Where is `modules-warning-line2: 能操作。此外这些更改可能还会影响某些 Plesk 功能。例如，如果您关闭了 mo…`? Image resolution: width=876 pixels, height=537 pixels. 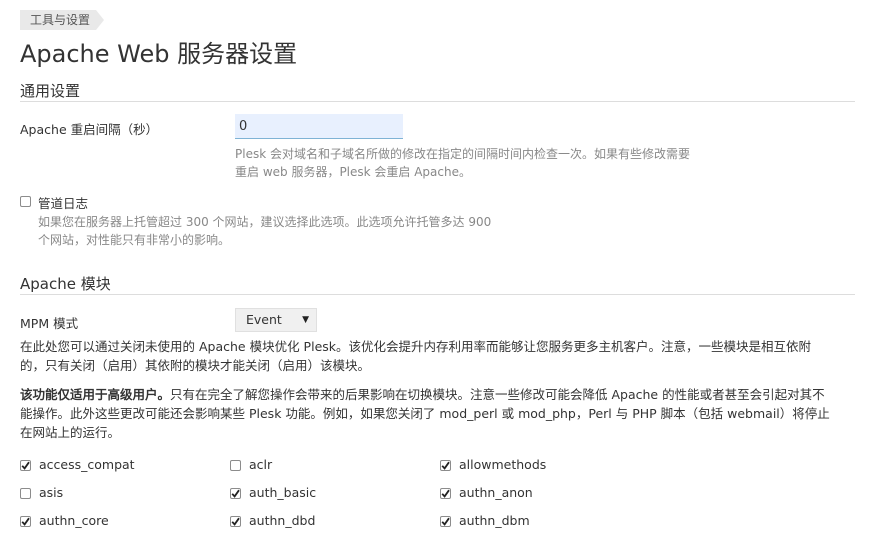
modules-warning-line2: 能操作。此外这些更改可能还会影响某些 Plesk 功能。例如，如果您关闭了 mo… is located at coordinates (425, 413).